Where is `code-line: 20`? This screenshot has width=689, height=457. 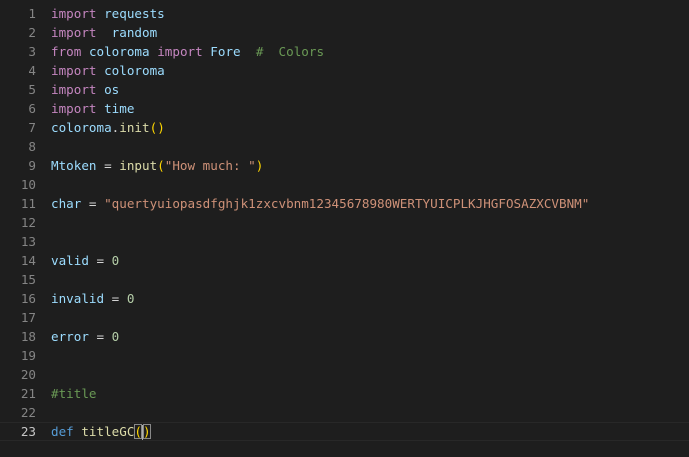
code-line: 20 is located at coordinates (344, 374).